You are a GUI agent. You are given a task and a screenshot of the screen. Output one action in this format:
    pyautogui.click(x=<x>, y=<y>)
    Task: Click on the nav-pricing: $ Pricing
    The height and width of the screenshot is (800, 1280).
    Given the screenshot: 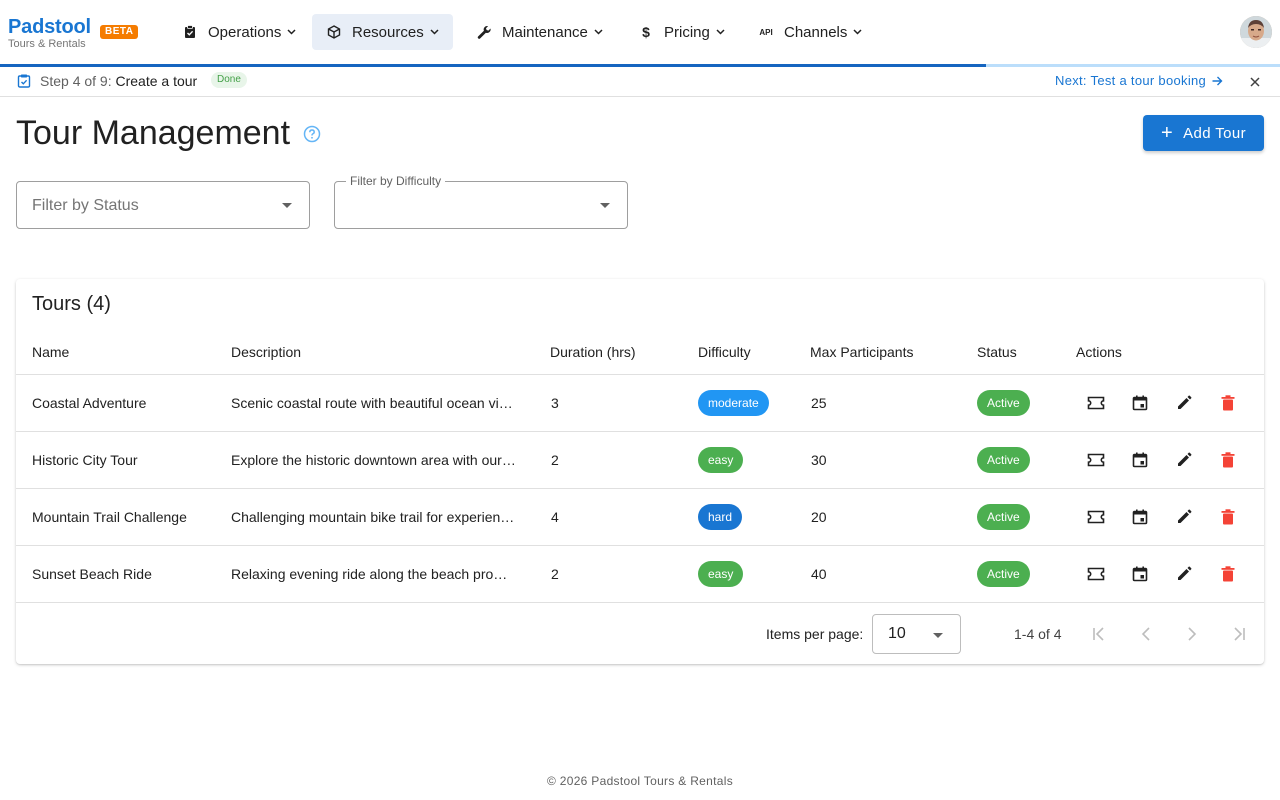 What is the action you would take?
    pyautogui.click(x=680, y=32)
    